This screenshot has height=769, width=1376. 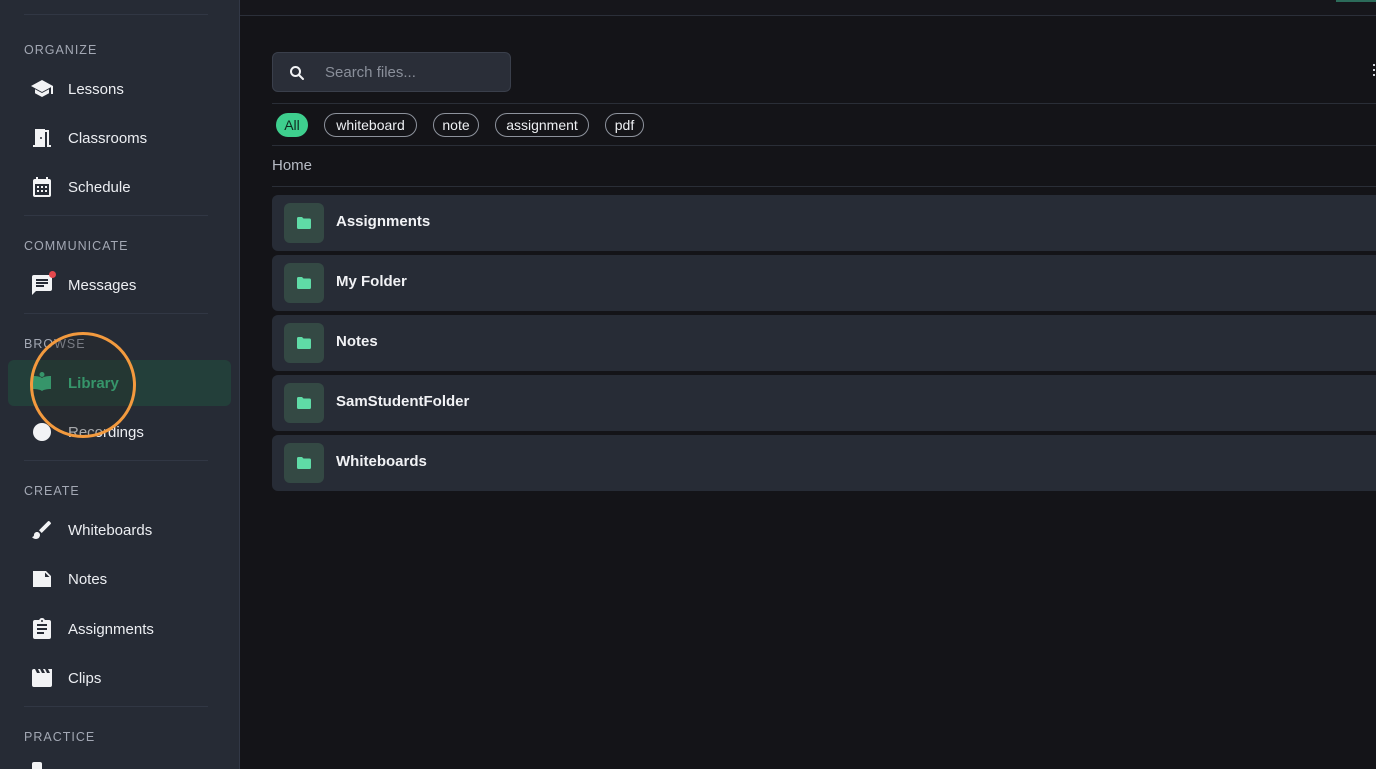 I want to click on sidebar-item-notes: Notes, so click(x=119, y=579).